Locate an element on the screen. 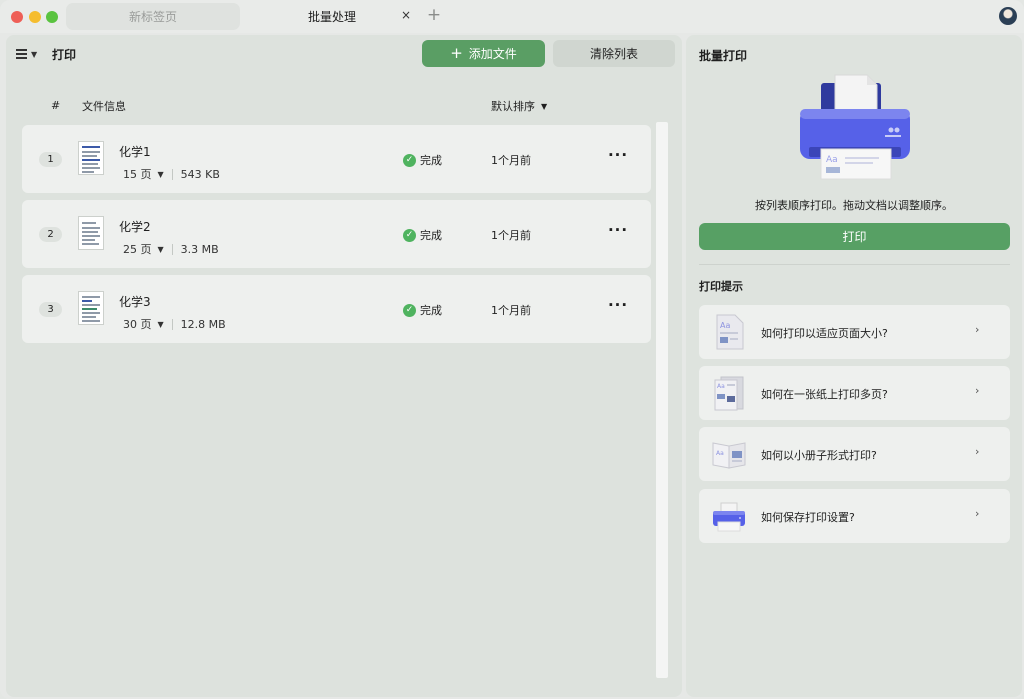 The width and height of the screenshot is (1024, 699). page-count: 15 页 is located at coordinates (137, 174).